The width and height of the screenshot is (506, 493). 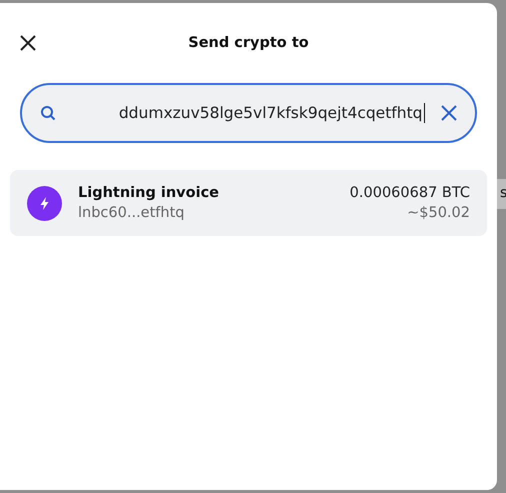 What do you see at coordinates (248, 203) in the screenshot?
I see `result-row: Lightning invoice lnbc60...etfhtq 0.00060687 BTC ~$50.02` at bounding box center [248, 203].